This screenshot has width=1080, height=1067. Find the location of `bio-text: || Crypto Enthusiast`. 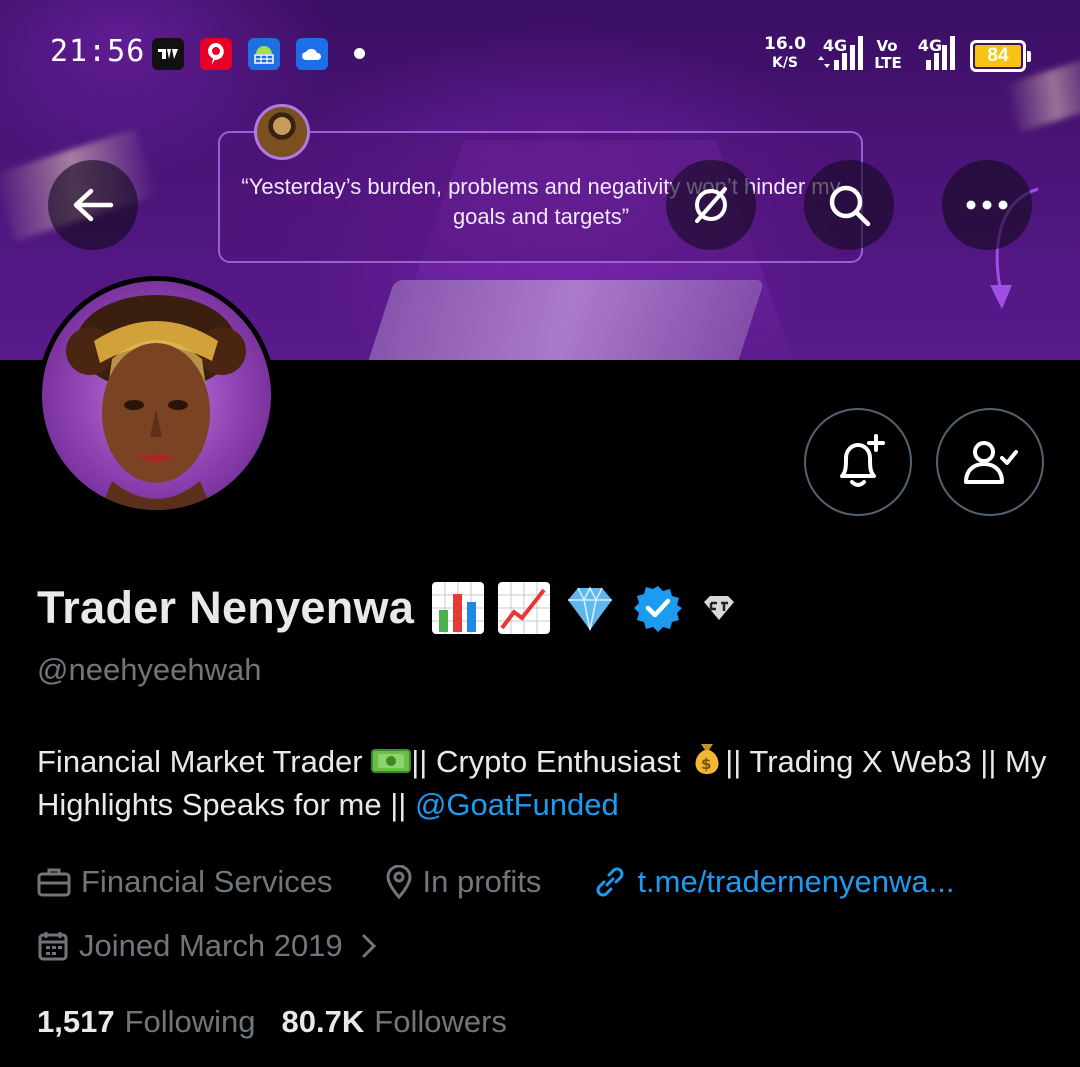

bio-text: || Crypto Enthusiast is located at coordinates (550, 761).